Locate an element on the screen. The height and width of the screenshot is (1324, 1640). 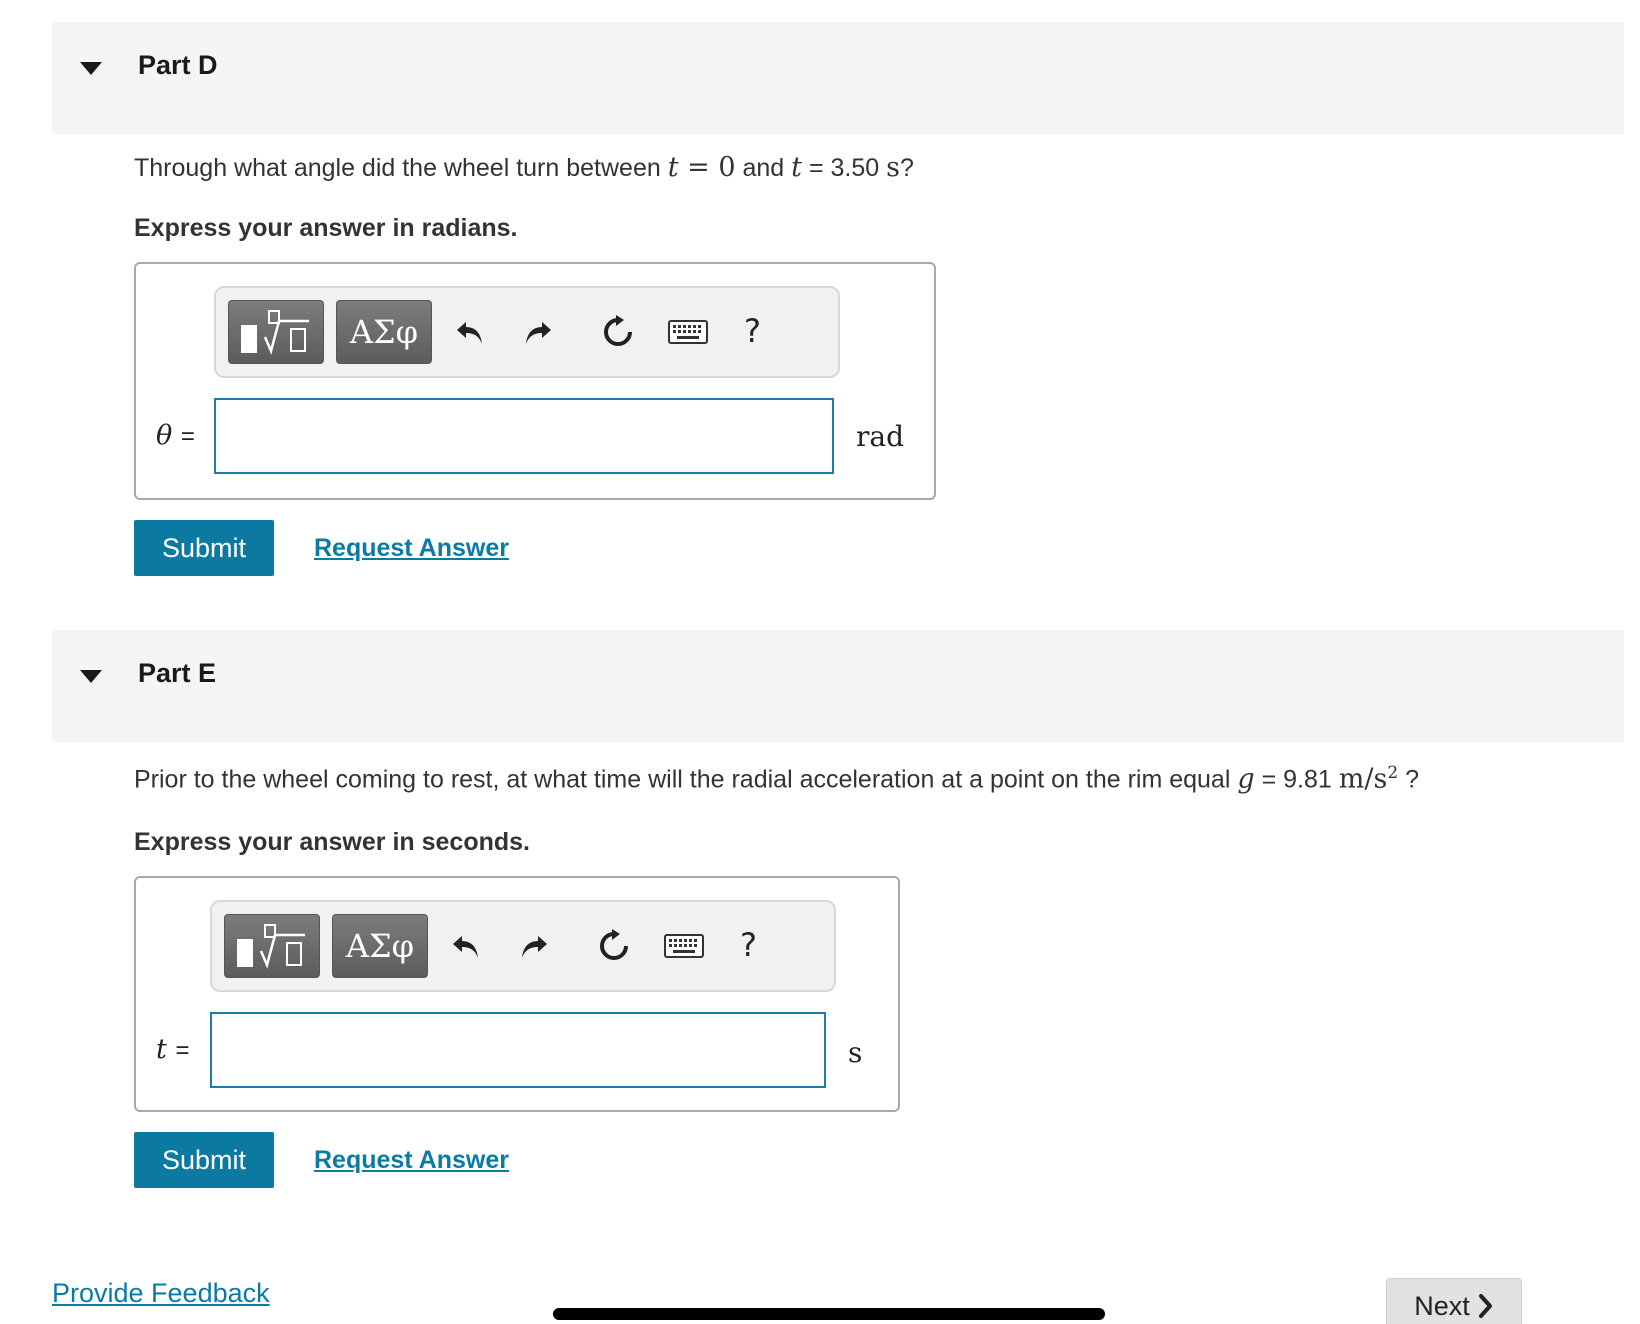
next-button: Next is located at coordinates (1454, 1301).